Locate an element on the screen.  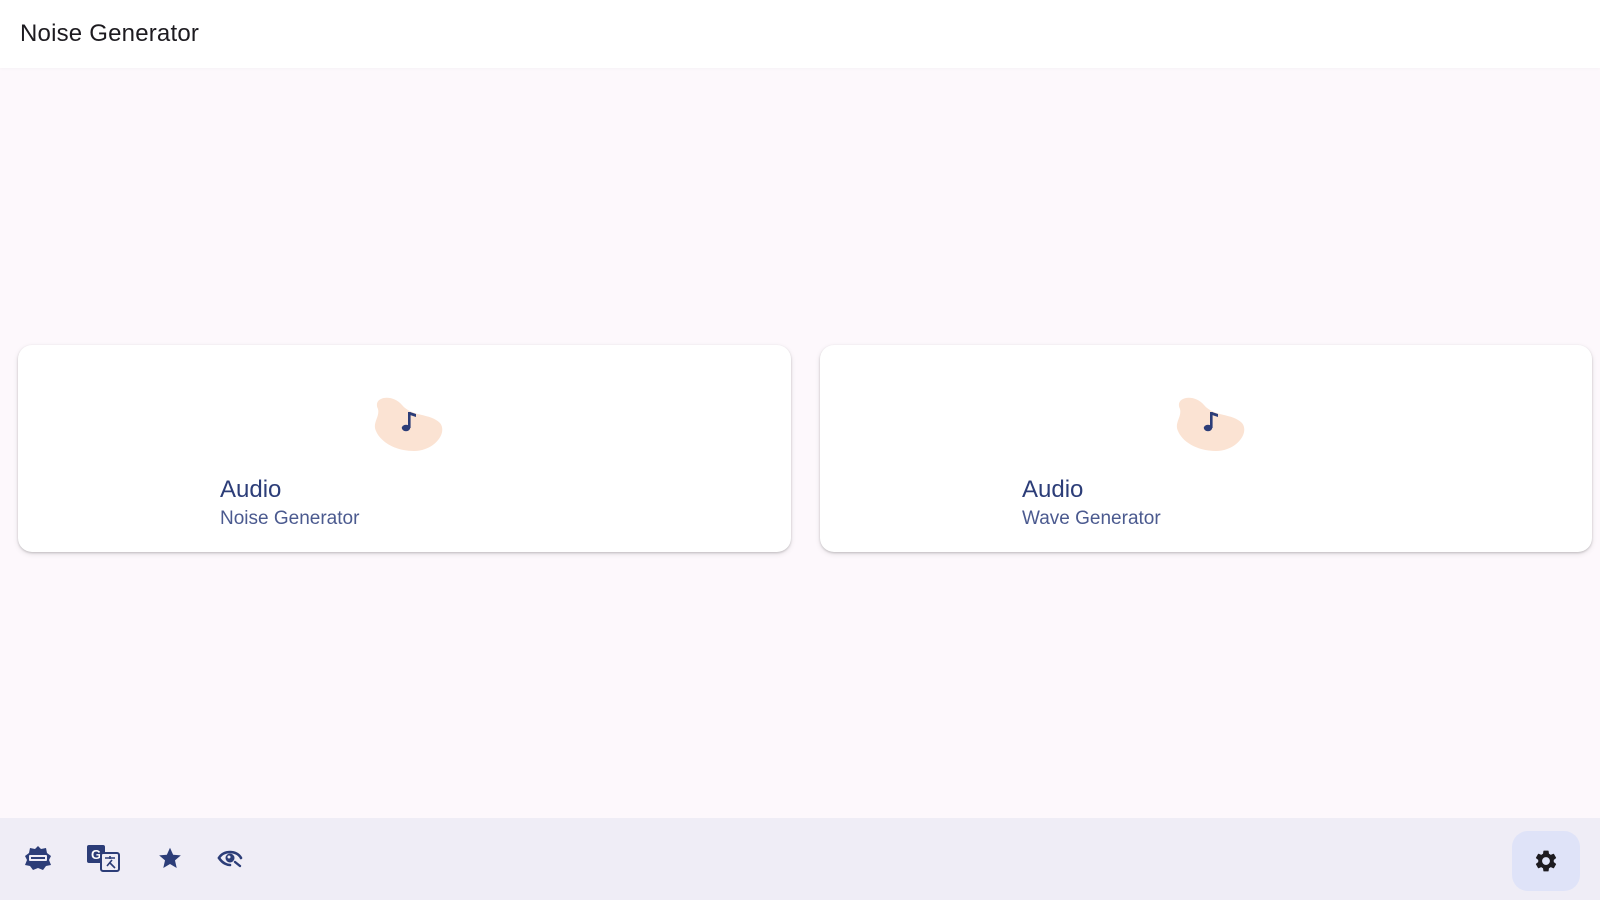
star-icon is located at coordinates (170, 857).